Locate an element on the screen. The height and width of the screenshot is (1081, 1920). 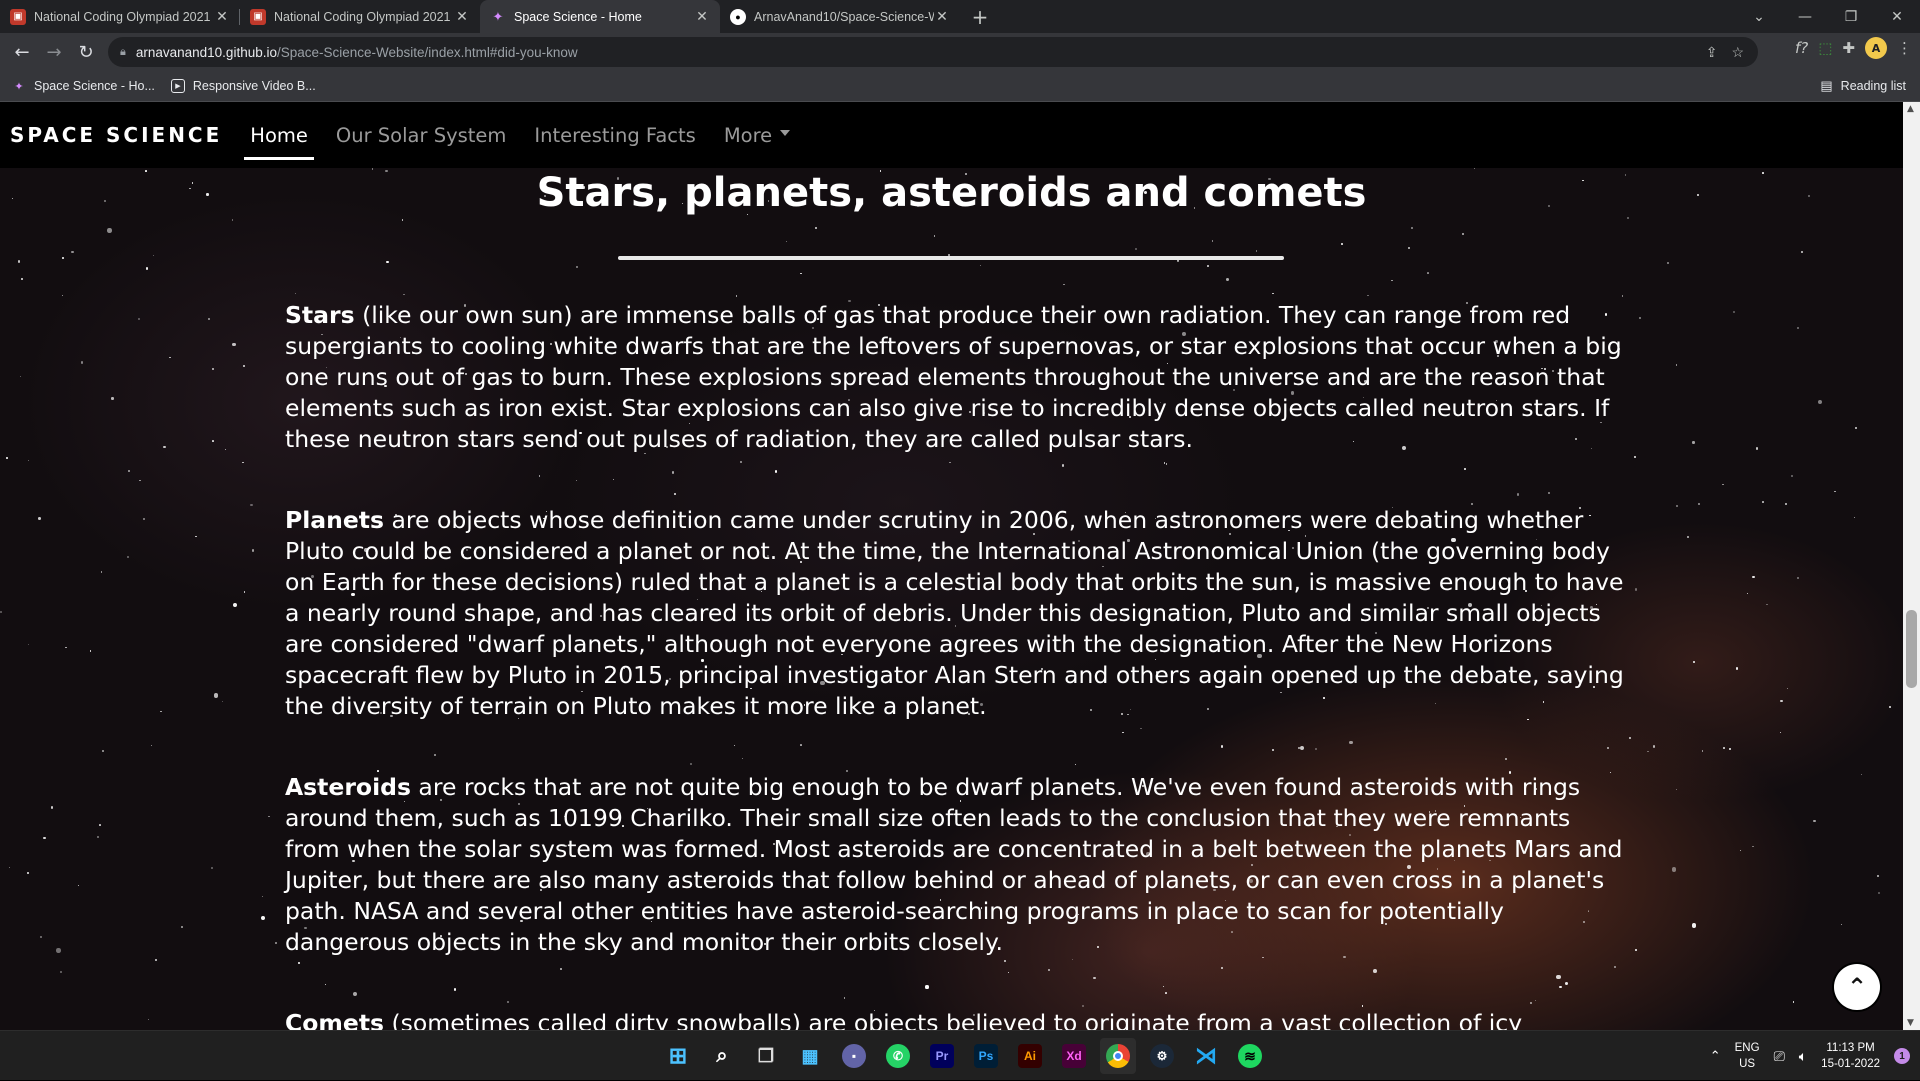
extensions-icon: ✚ is located at coordinates (1848, 48).